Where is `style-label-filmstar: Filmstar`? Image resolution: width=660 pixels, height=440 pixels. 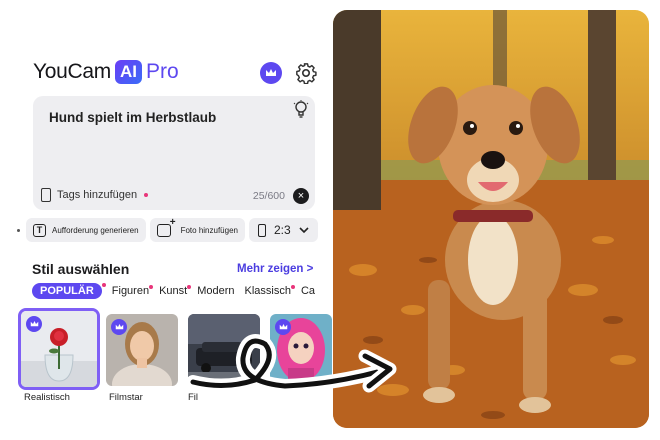 style-label-filmstar: Filmstar is located at coordinates (126, 397).